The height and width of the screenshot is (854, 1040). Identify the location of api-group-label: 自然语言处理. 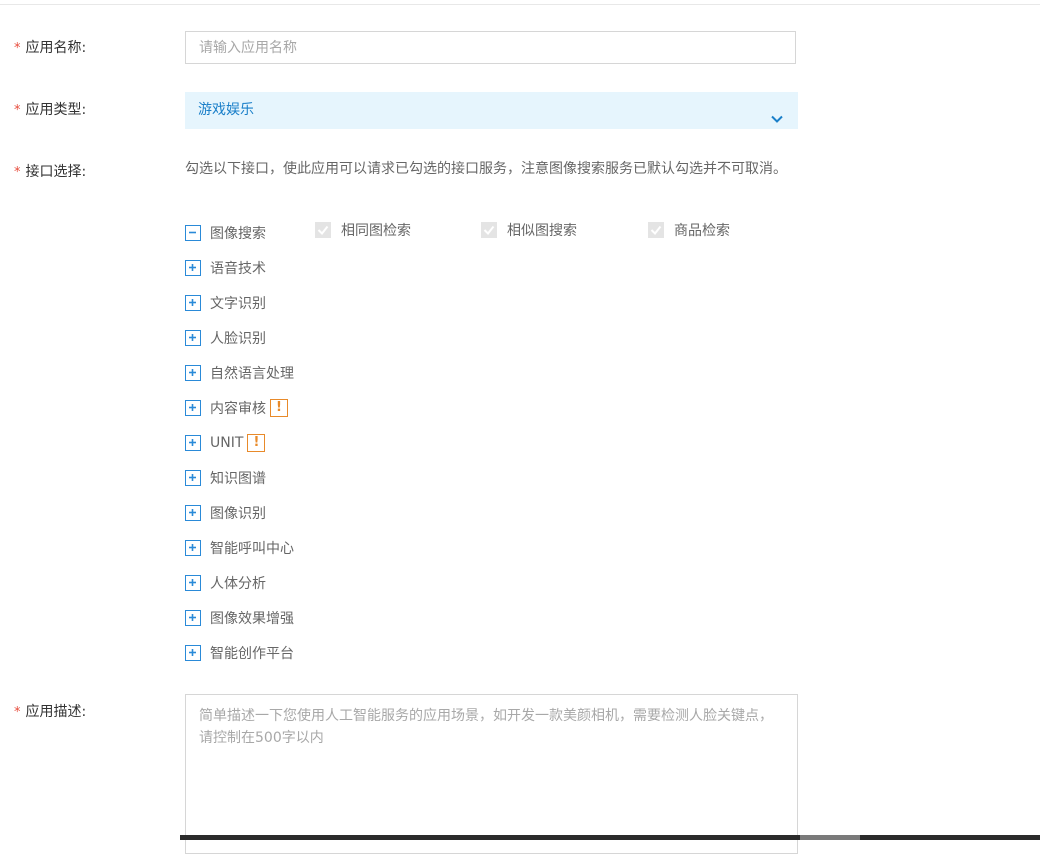
(252, 374).